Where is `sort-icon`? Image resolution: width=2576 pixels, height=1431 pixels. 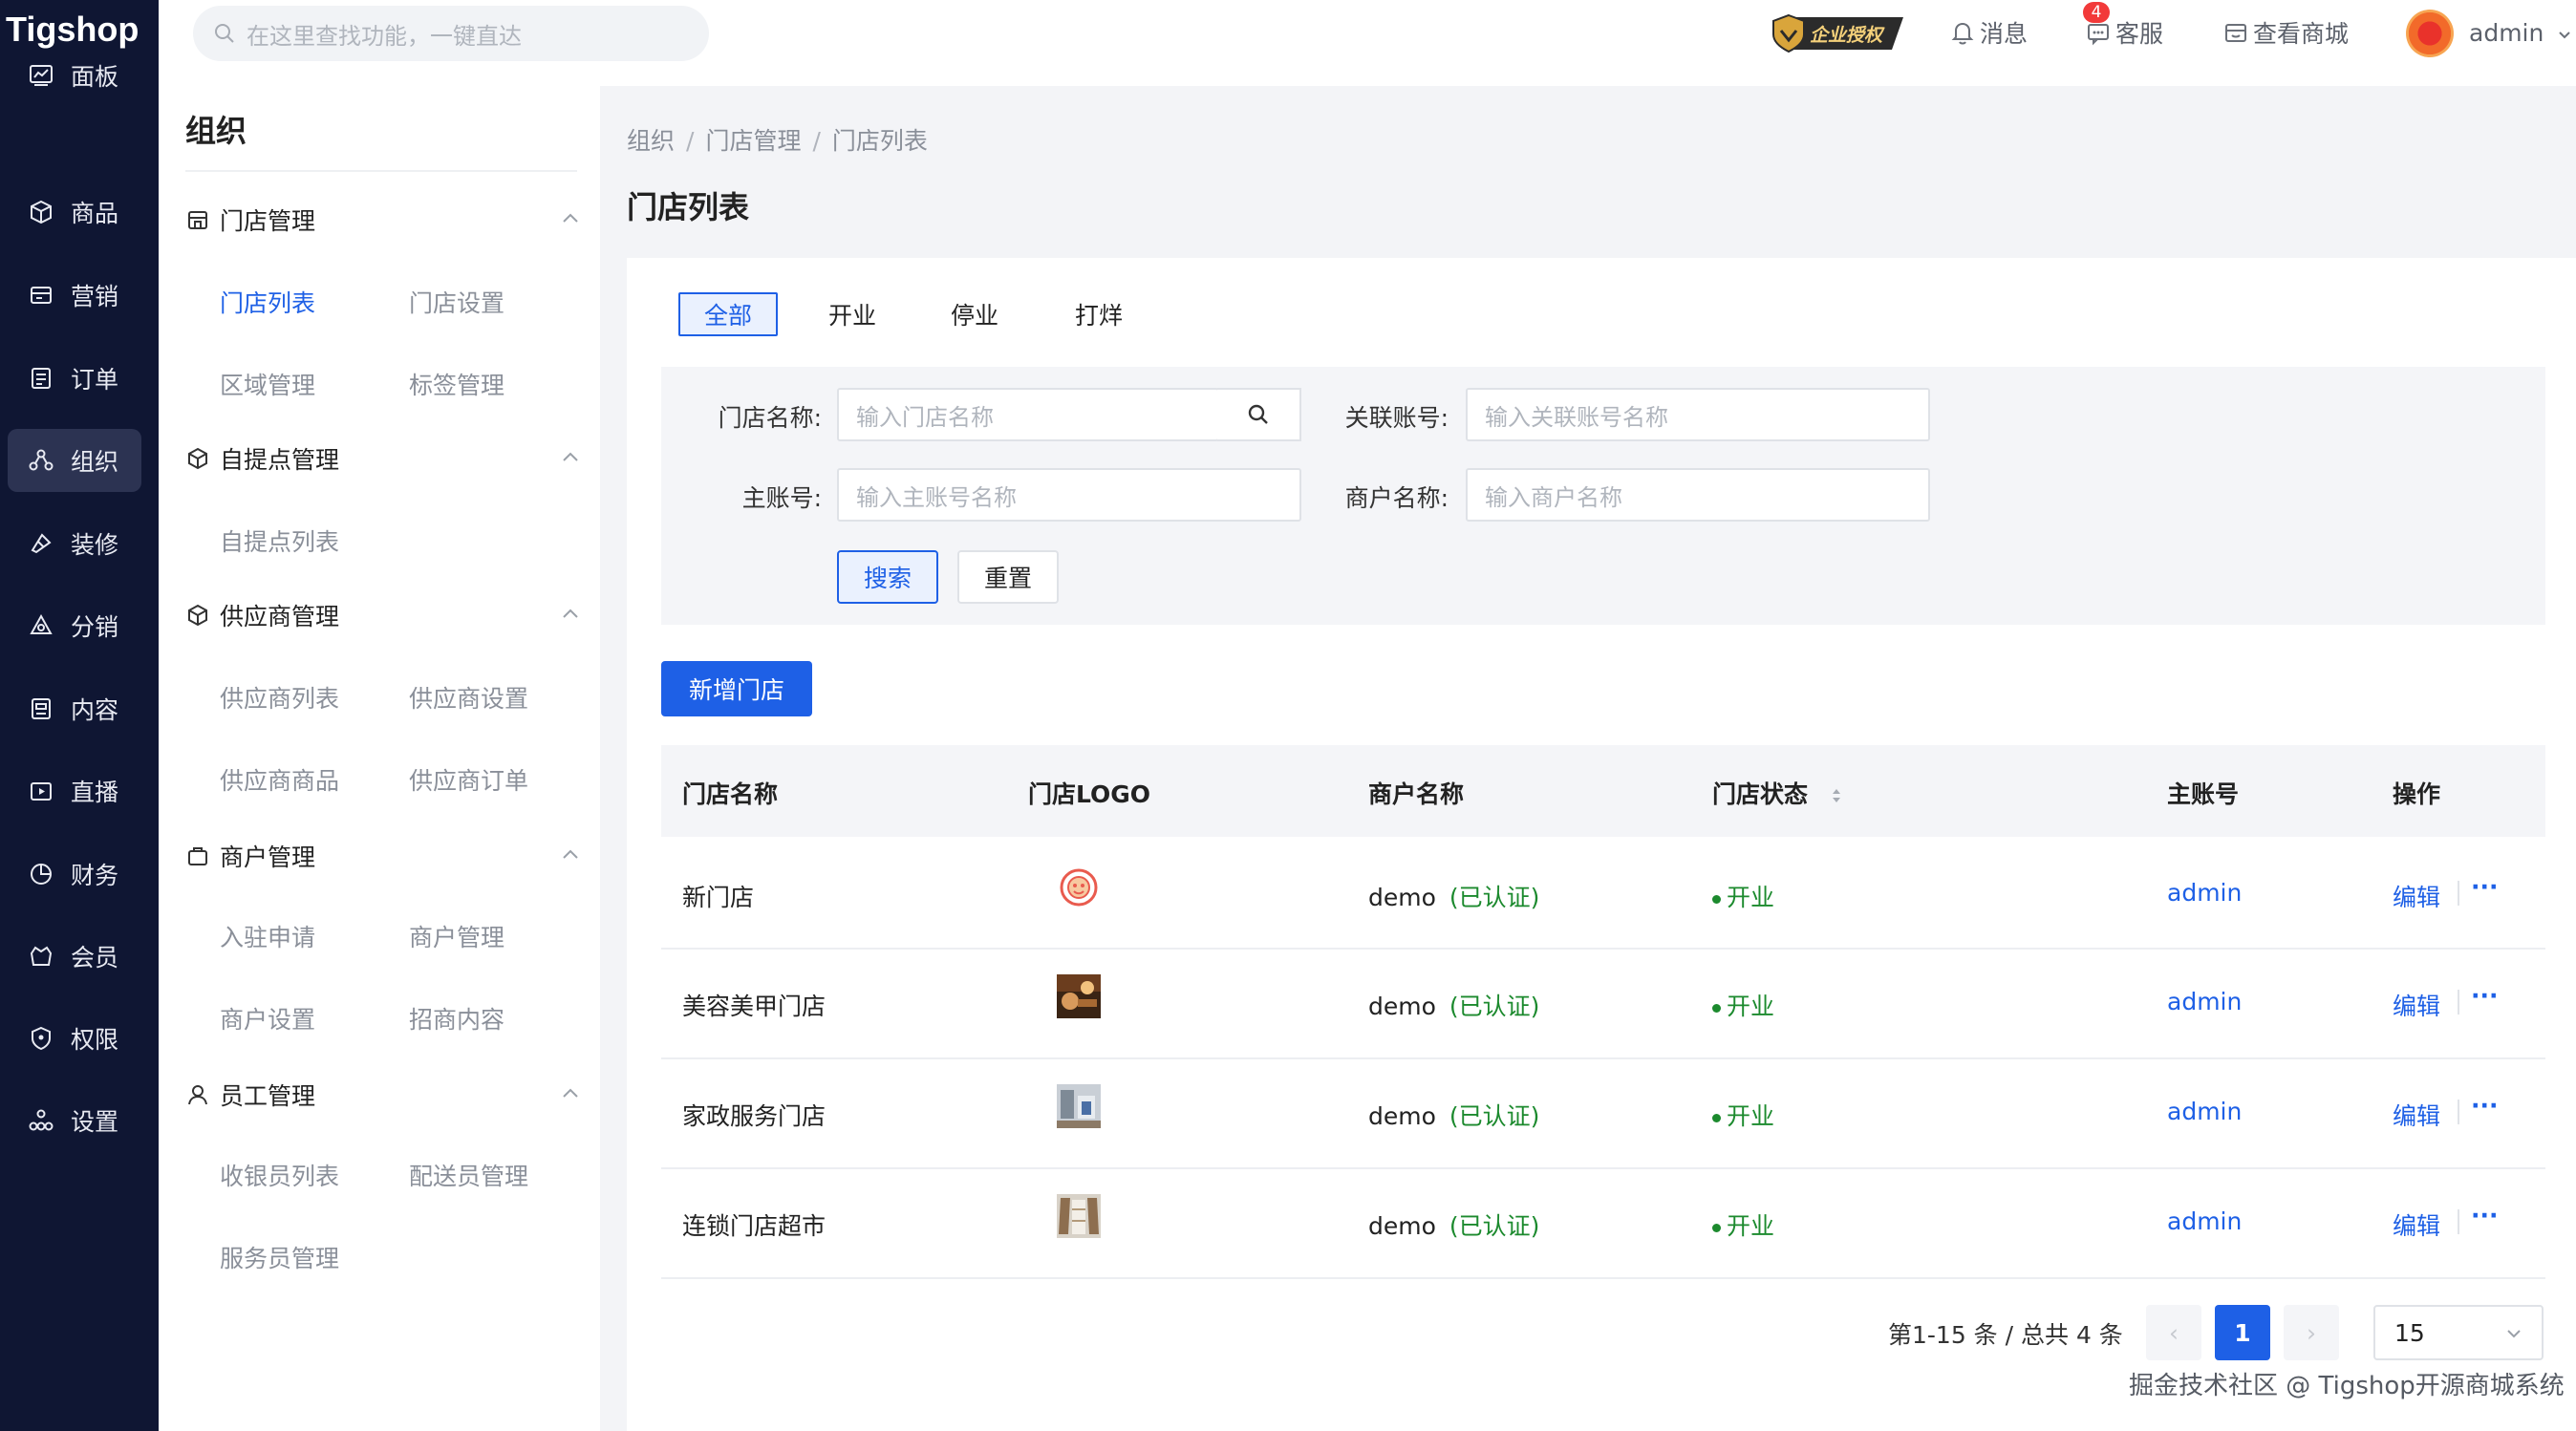
sort-icon is located at coordinates (1836, 795).